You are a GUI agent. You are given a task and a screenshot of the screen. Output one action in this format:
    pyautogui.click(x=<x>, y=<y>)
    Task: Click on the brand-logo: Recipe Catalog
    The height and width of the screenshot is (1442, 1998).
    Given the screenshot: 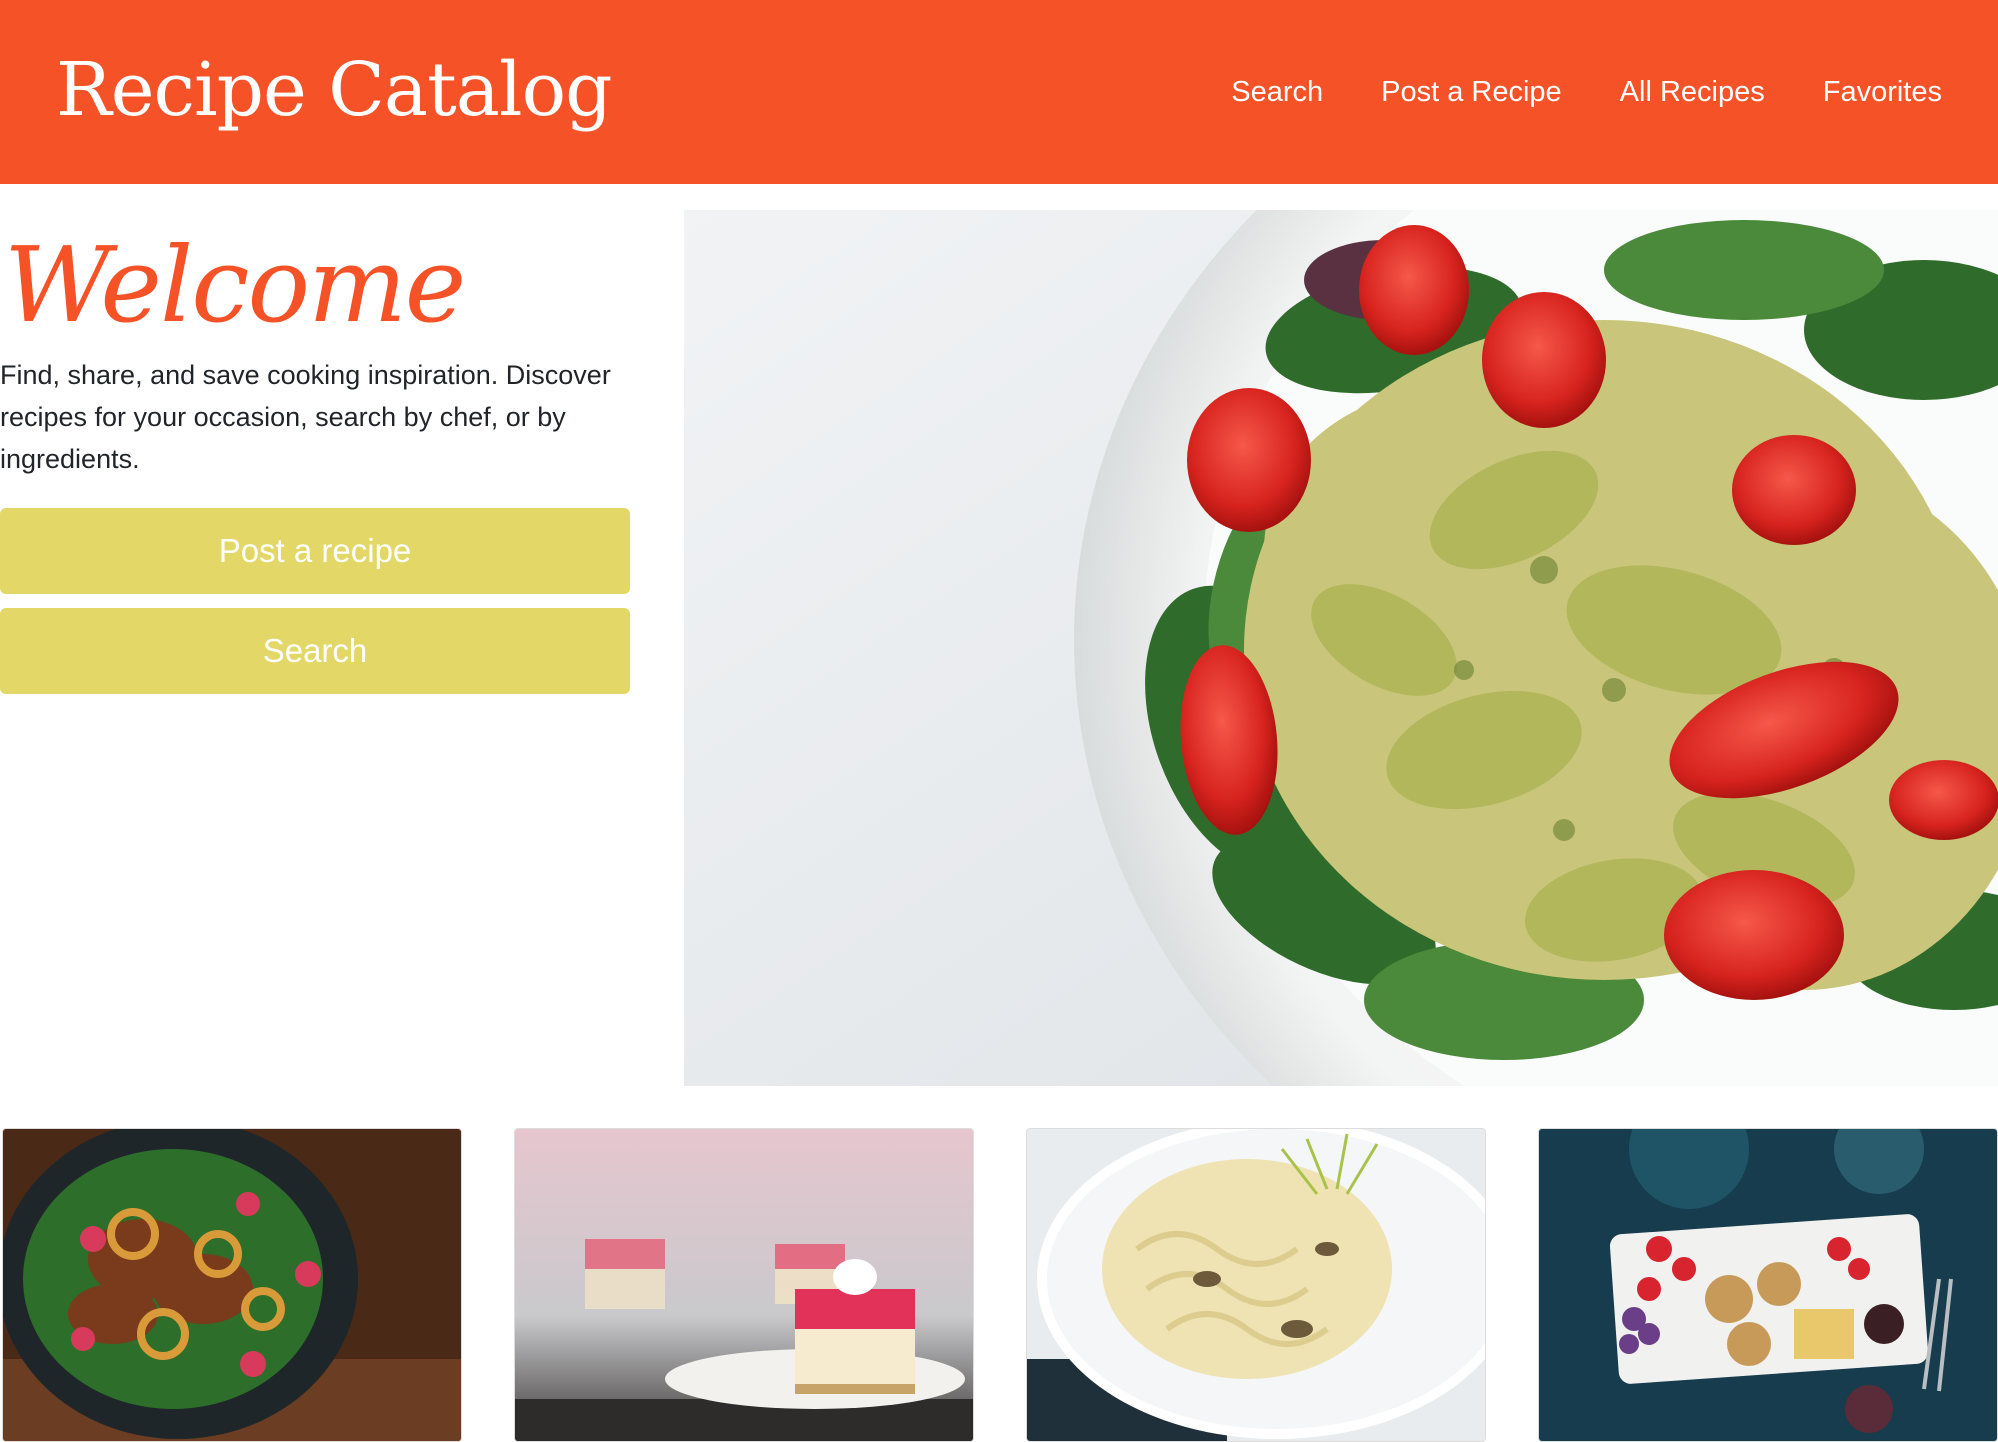 What is the action you would take?
    pyautogui.click(x=334, y=90)
    